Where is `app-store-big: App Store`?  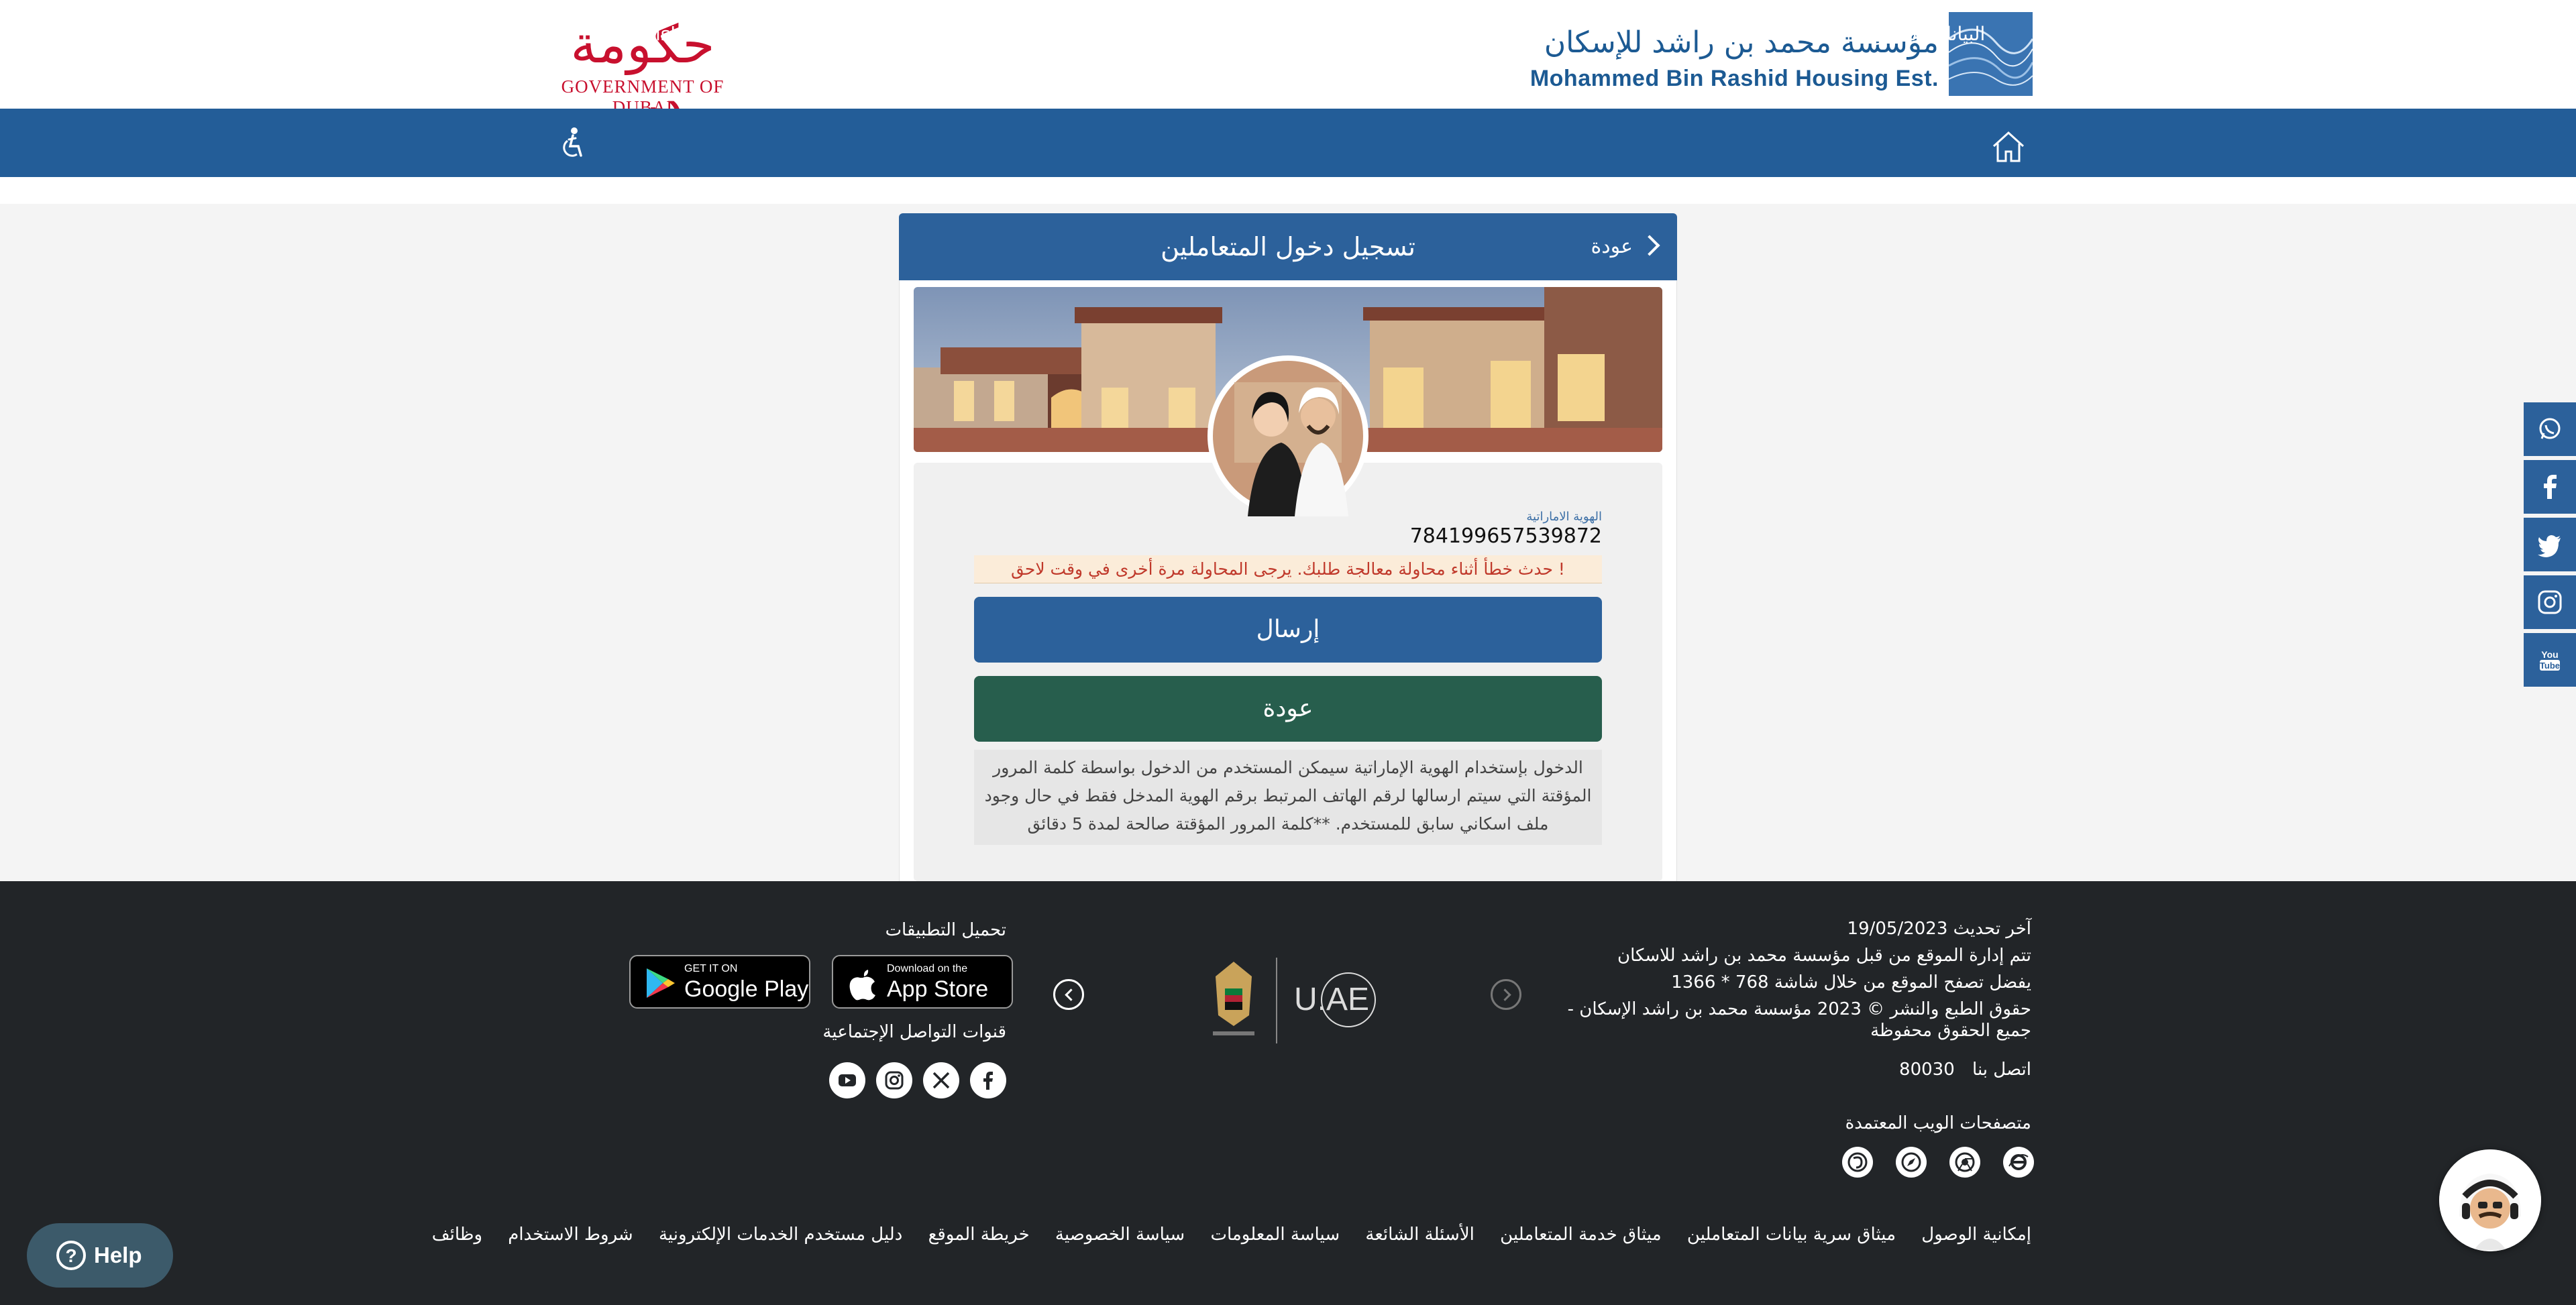 app-store-big: App Store is located at coordinates (938, 989).